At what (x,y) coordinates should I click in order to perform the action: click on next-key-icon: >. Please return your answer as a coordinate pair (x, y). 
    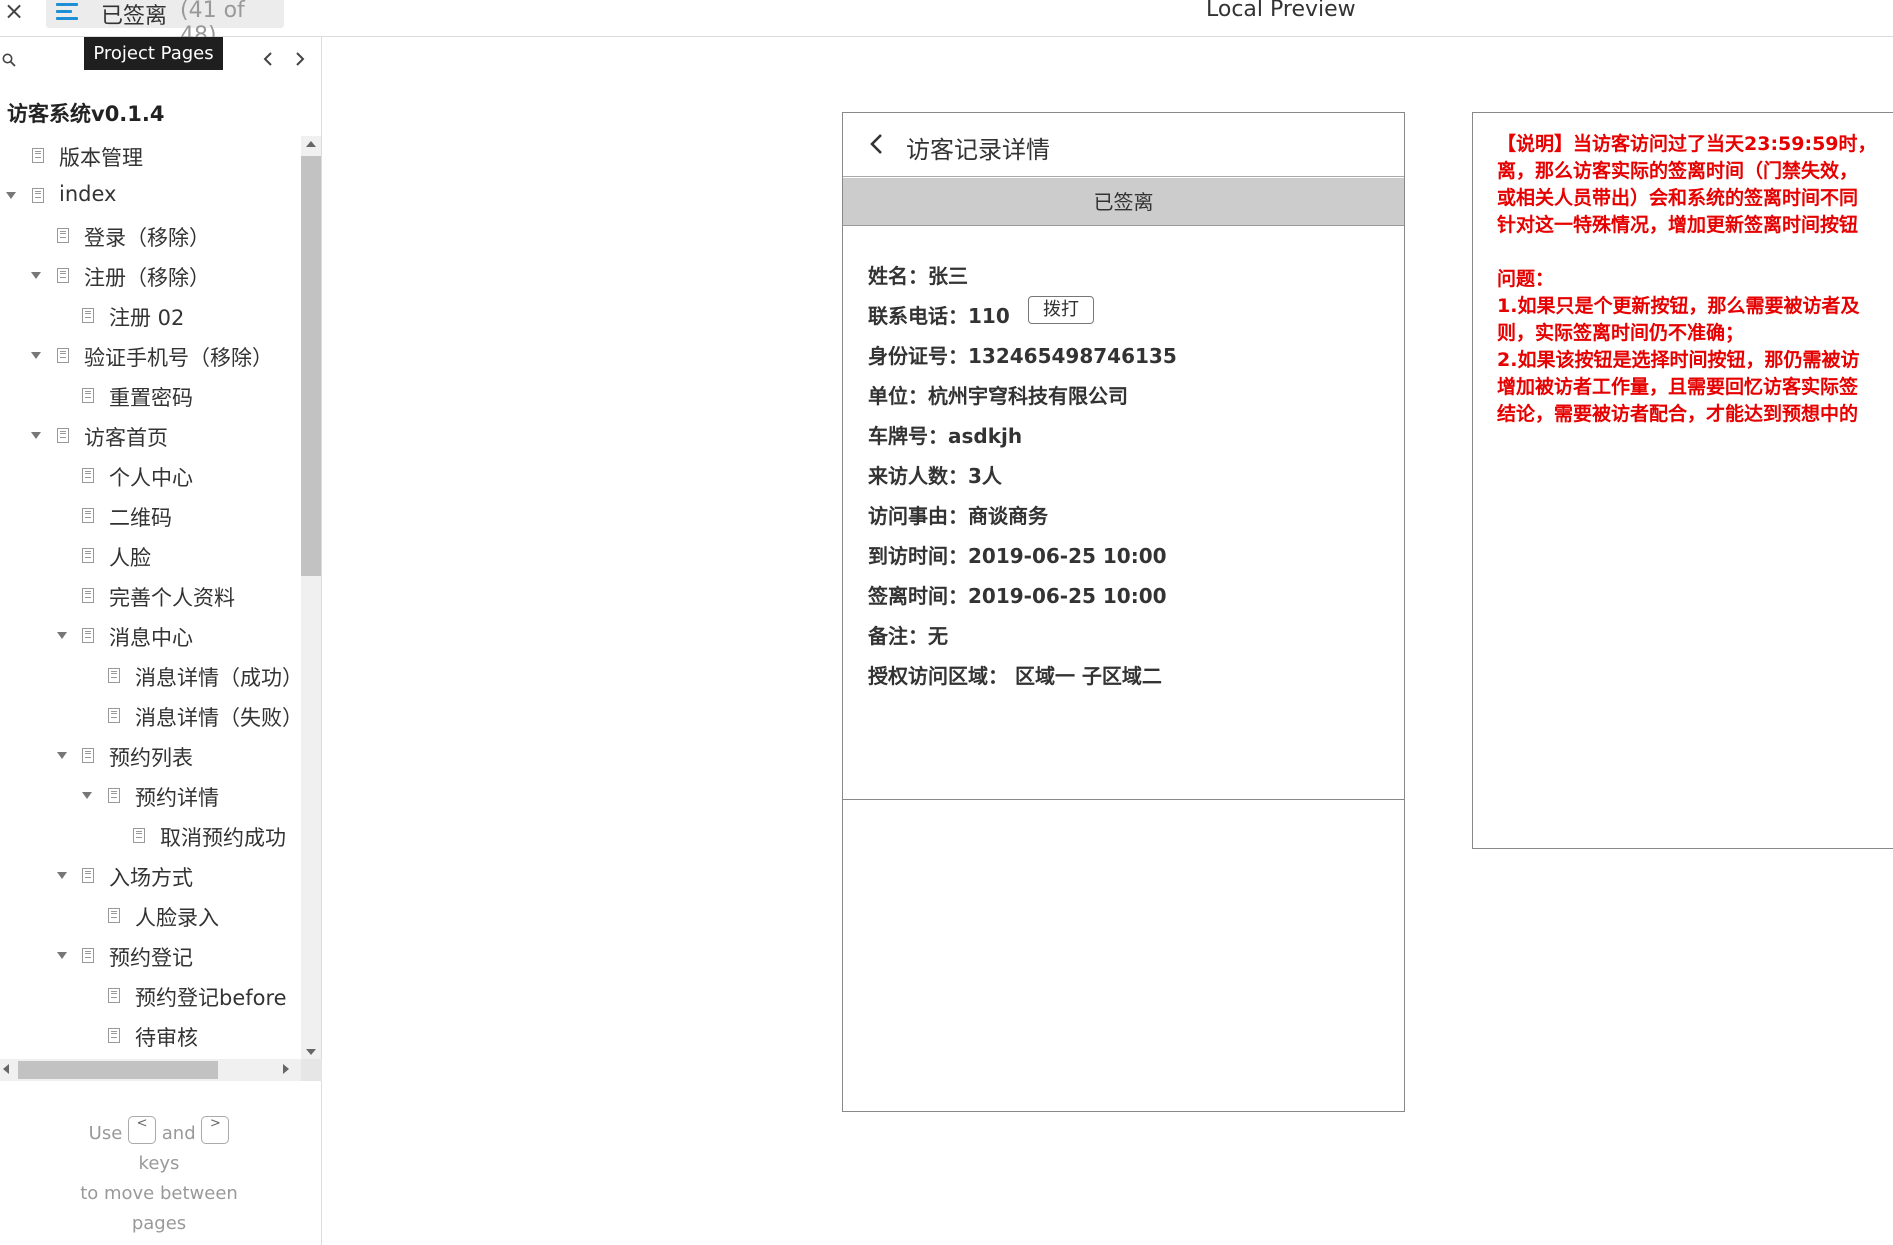
    Looking at the image, I should click on (215, 1130).